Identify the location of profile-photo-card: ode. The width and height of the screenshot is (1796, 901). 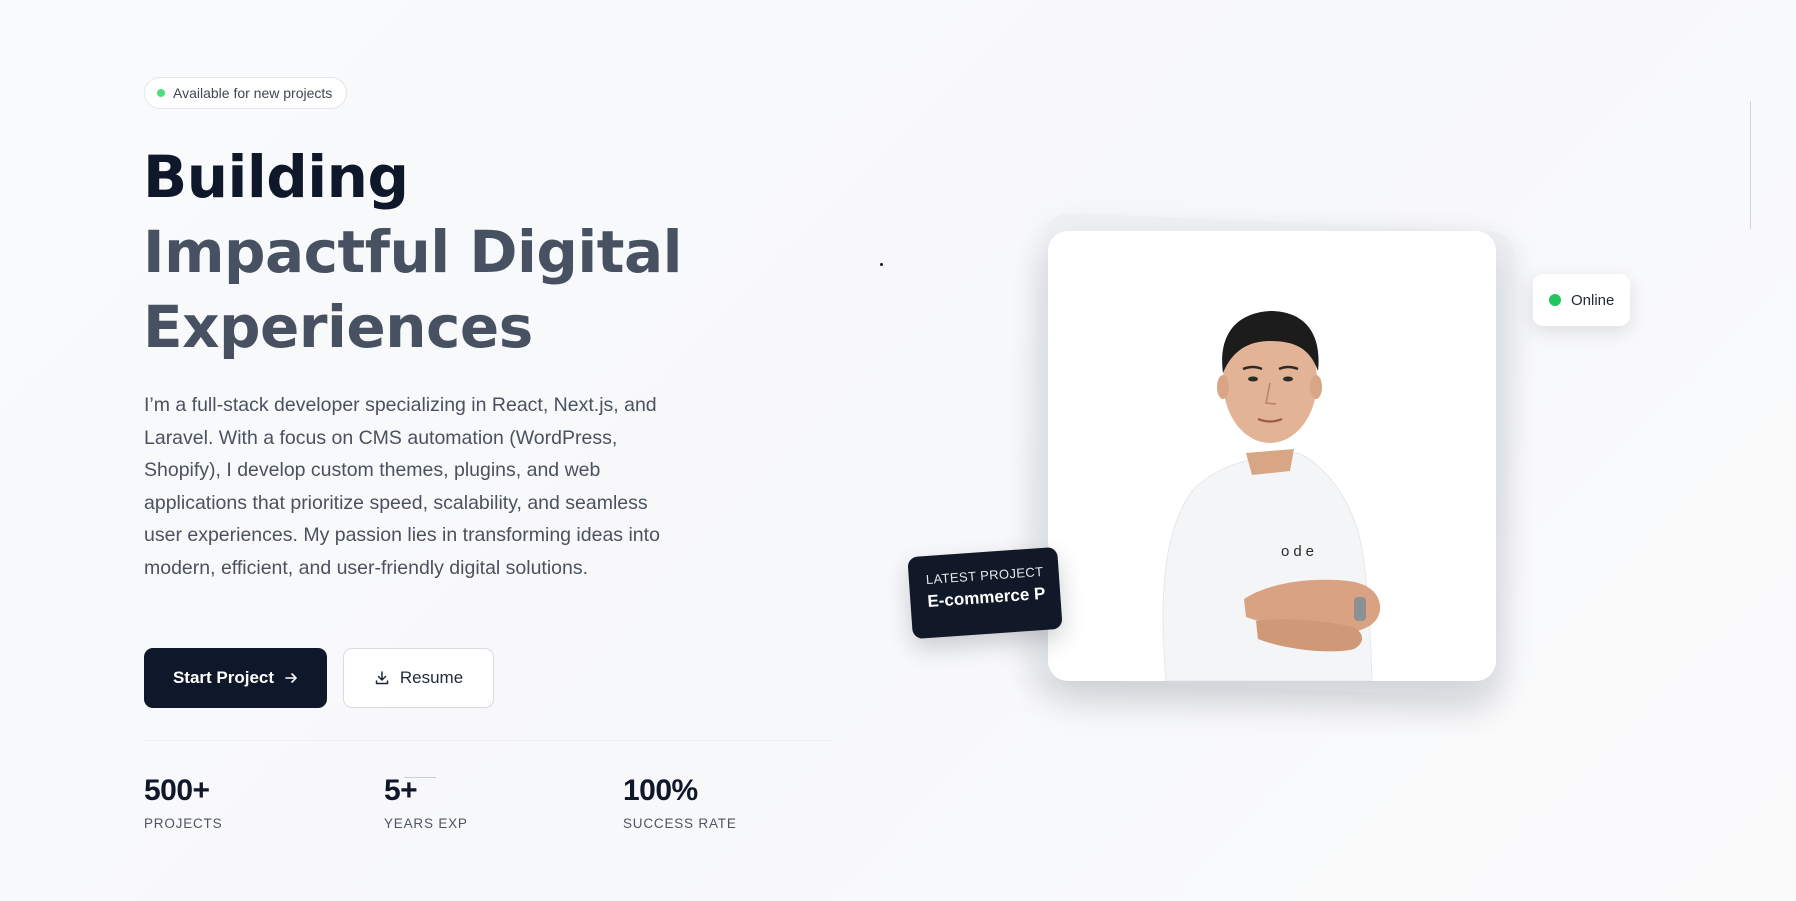
(1272, 456).